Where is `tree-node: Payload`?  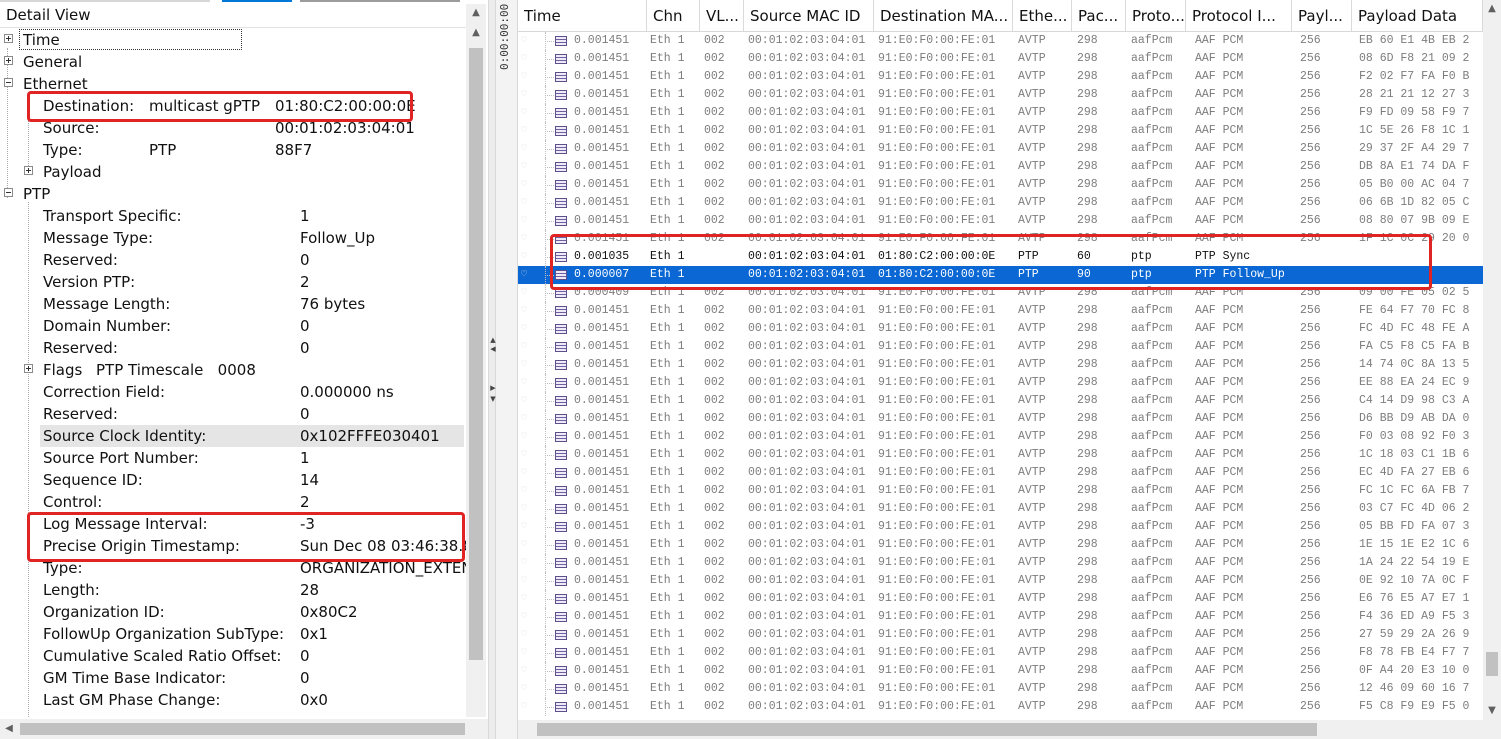
tree-node: Payload is located at coordinates (233, 172).